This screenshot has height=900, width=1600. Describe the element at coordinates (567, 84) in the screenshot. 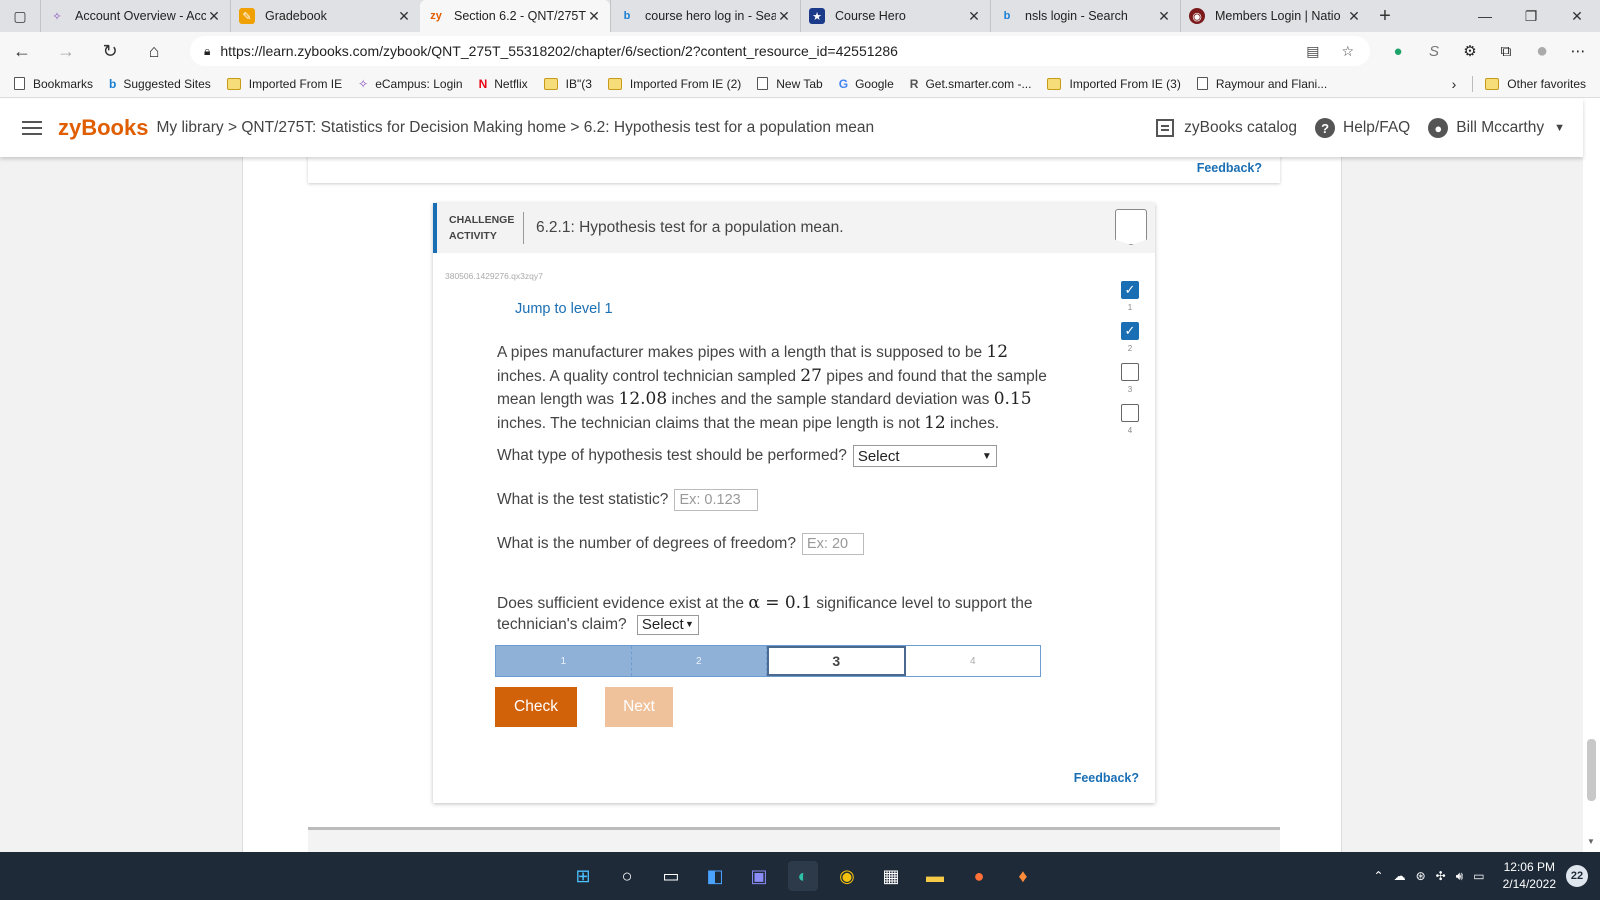

I see `bookmark-ib3: IB"(3` at that location.